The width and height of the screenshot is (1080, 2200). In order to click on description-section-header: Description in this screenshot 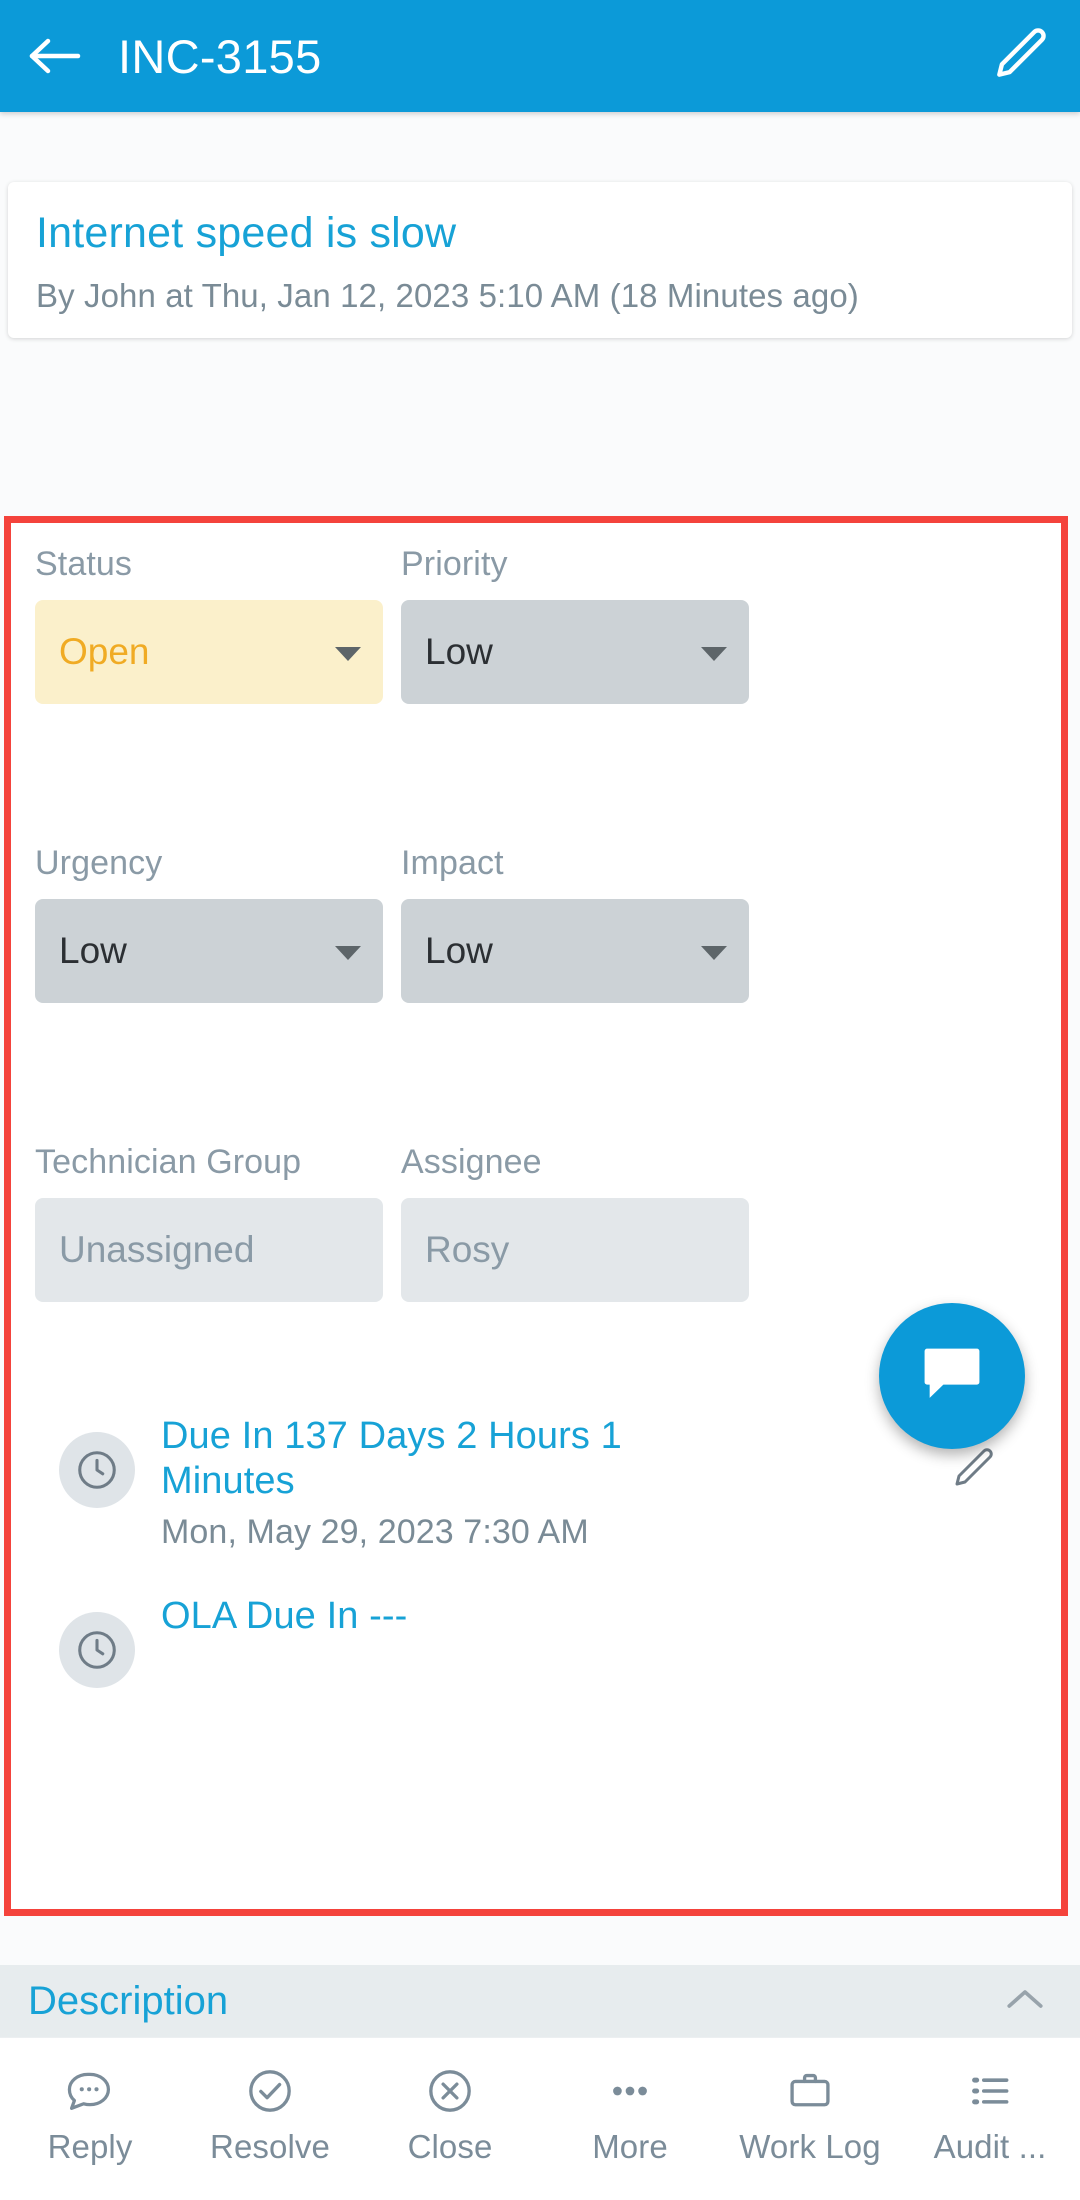, I will do `click(540, 2001)`.